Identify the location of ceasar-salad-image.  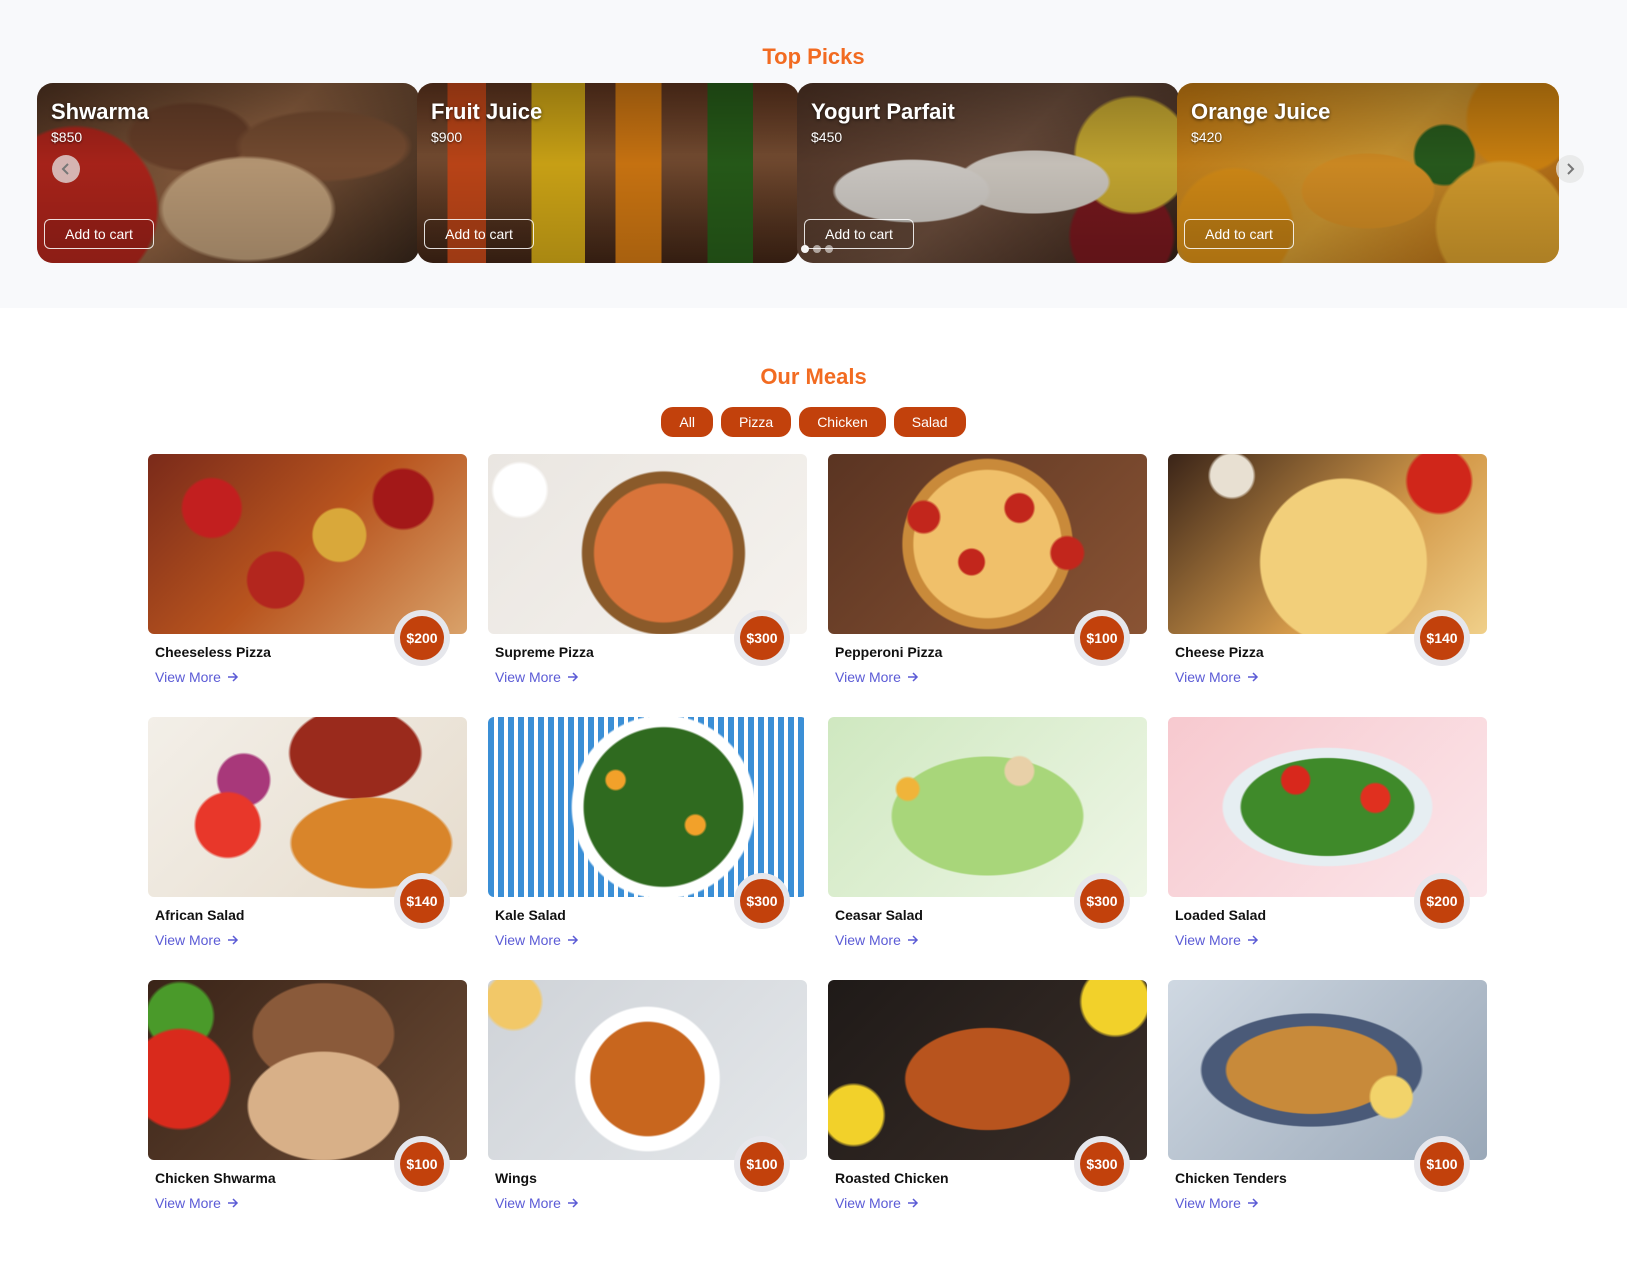
(987, 807).